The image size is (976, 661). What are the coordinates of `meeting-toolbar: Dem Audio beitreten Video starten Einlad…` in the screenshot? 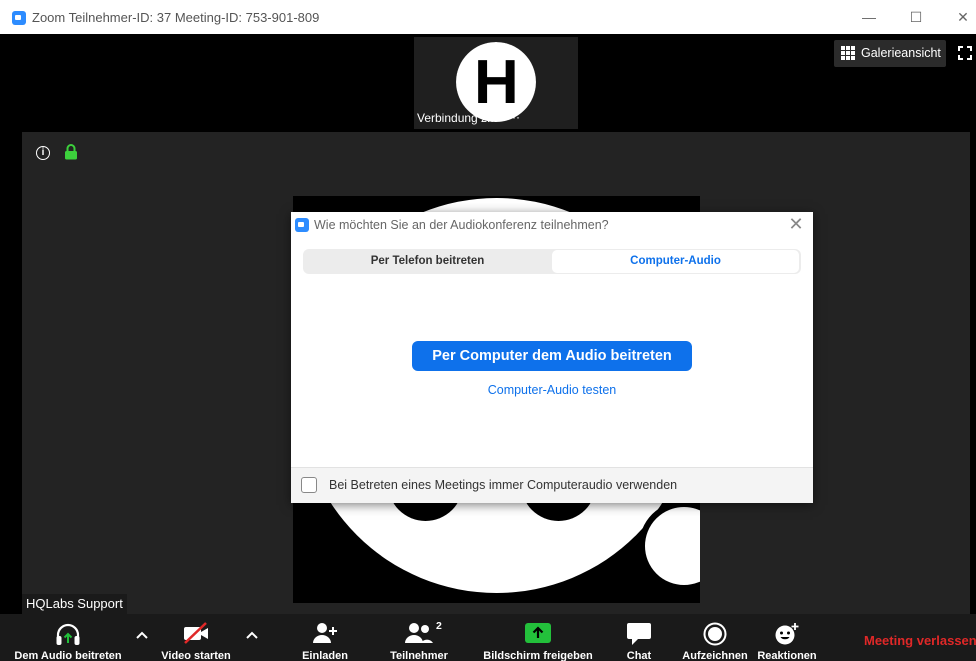 It's located at (488, 637).